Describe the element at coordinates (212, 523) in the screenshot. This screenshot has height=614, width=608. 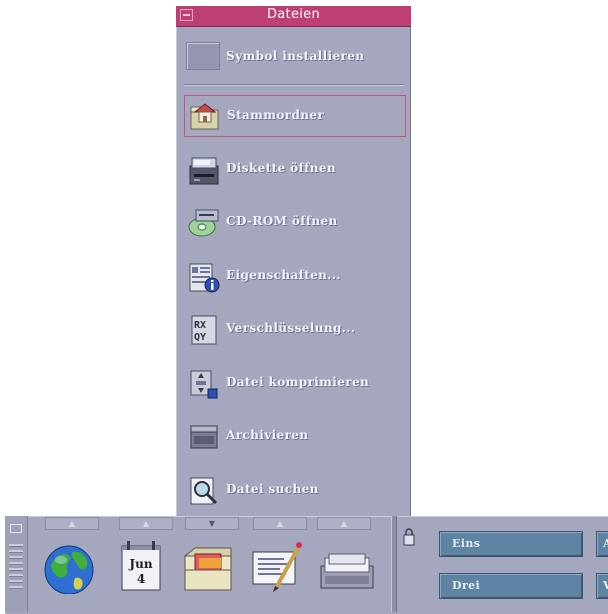
I see `subpanel-arrow-down: ▼` at that location.